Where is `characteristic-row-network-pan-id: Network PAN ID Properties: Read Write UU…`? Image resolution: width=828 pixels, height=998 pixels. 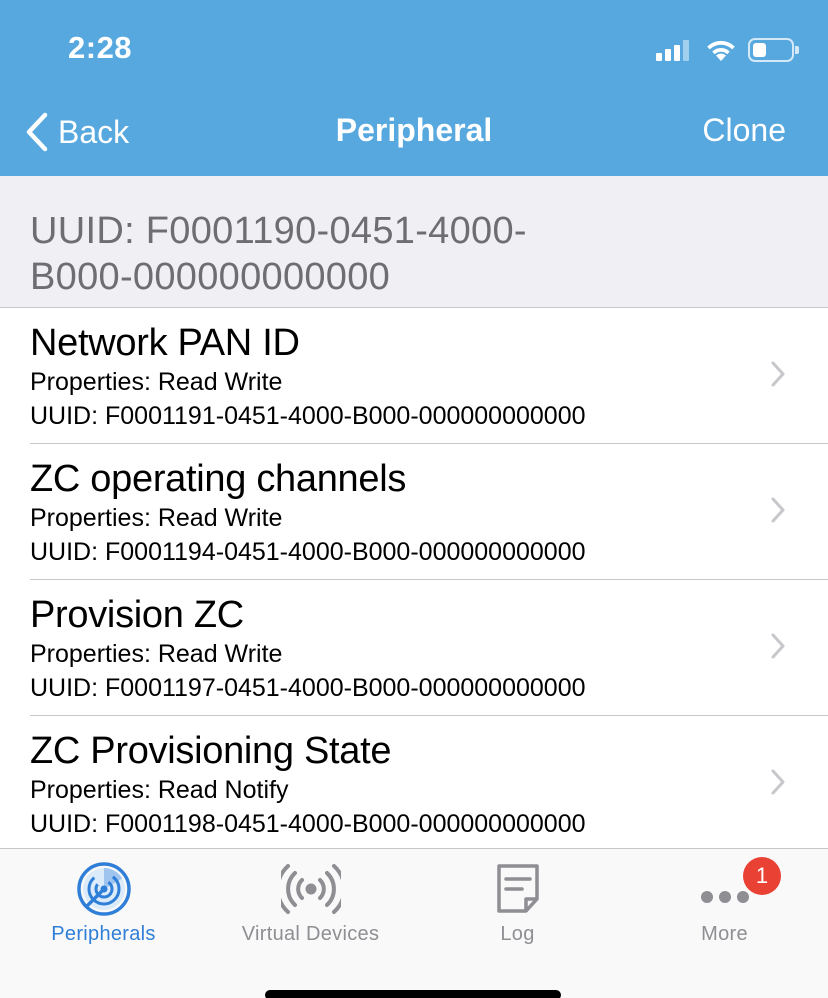
characteristic-row-network-pan-id: Network PAN ID Properties: Read Write UU… is located at coordinates (429, 376).